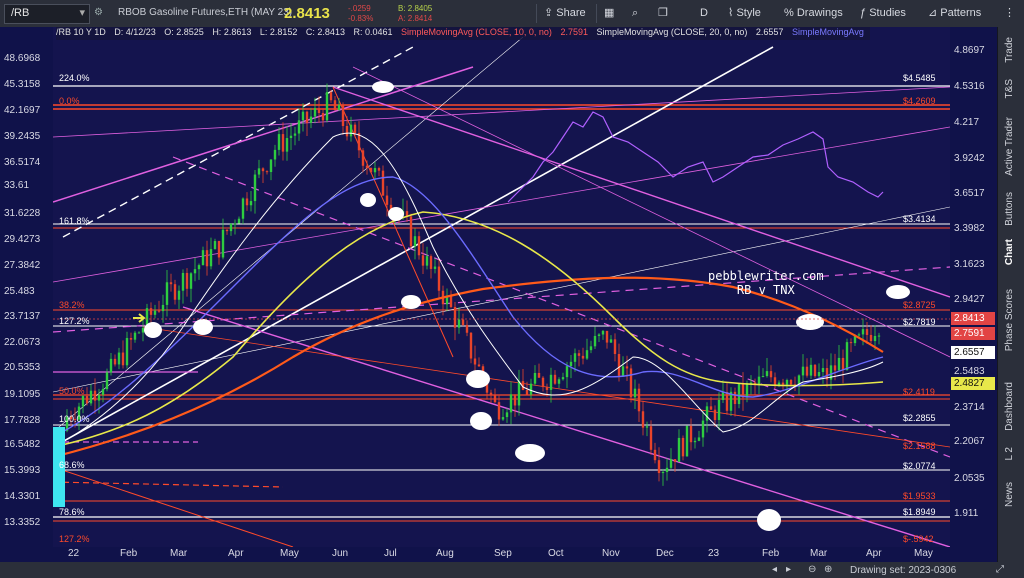  Describe the element at coordinates (828, 569) in the screenshot. I see `zoom-in-icon: ⊕` at that location.